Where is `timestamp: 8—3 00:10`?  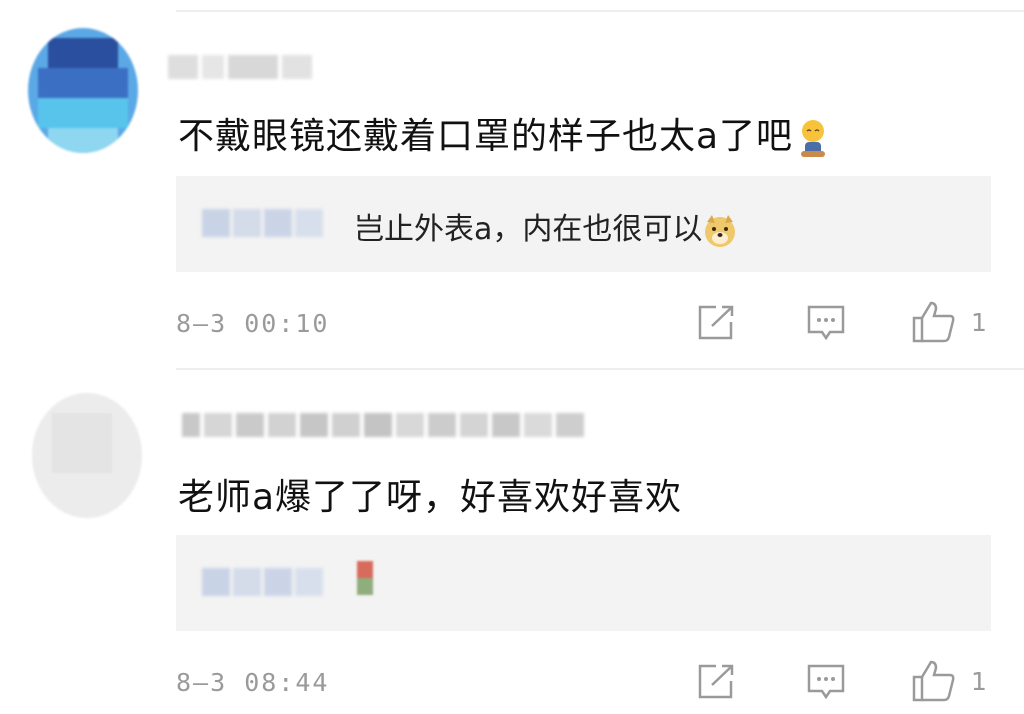
timestamp: 8—3 00:10 is located at coordinates (253, 323).